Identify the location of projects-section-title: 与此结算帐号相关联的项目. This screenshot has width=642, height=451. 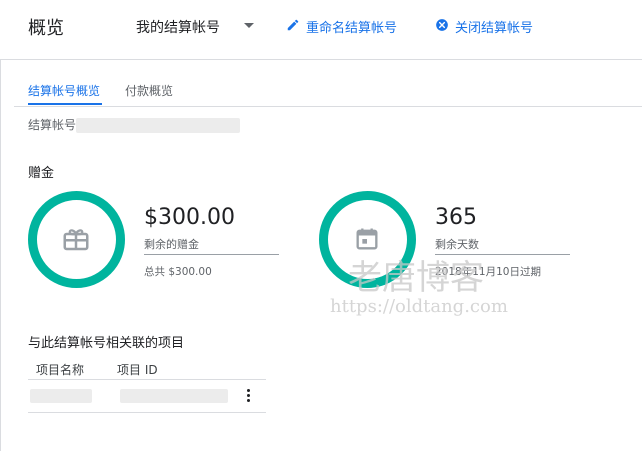
(106, 343).